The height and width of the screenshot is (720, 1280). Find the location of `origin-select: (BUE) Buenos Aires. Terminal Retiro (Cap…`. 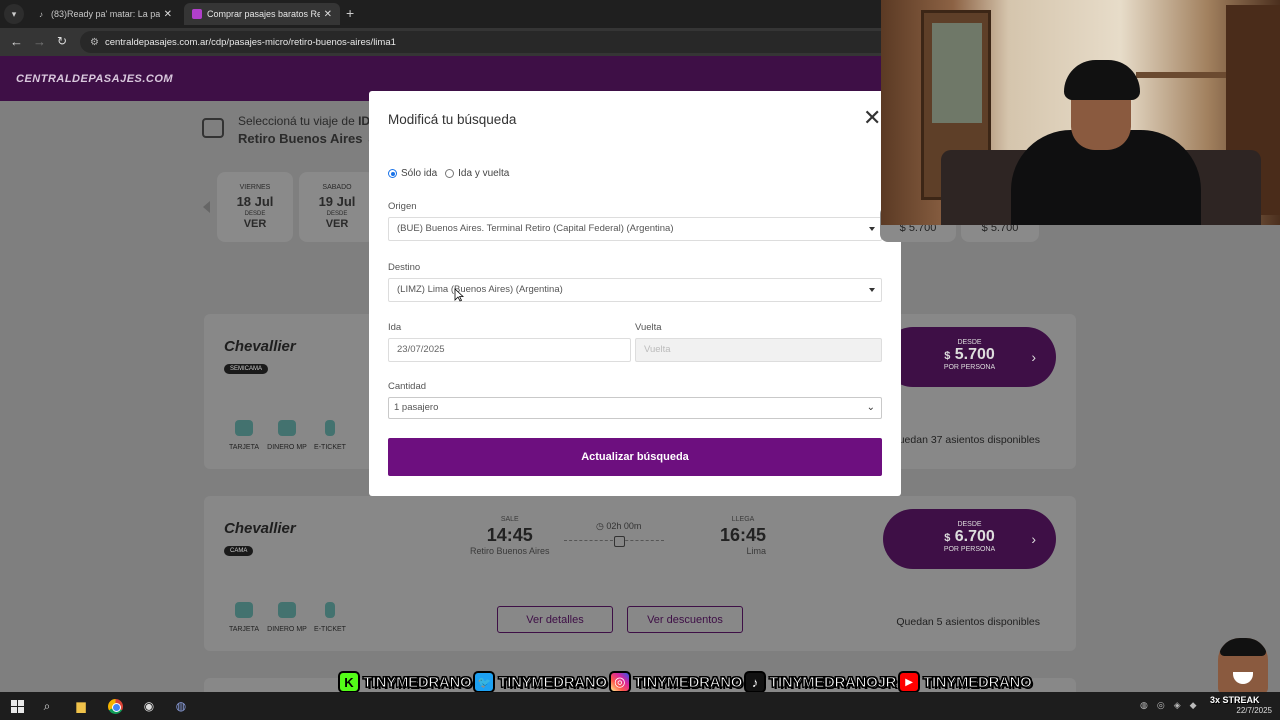

origin-select: (BUE) Buenos Aires. Terminal Retiro (Cap… is located at coordinates (635, 229).